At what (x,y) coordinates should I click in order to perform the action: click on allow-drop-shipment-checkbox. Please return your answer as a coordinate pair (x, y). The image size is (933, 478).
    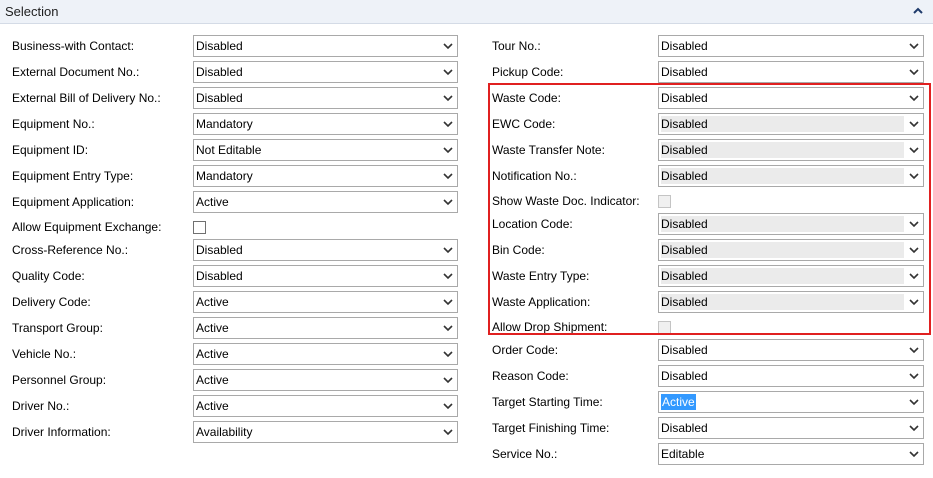
    Looking at the image, I should click on (664, 327).